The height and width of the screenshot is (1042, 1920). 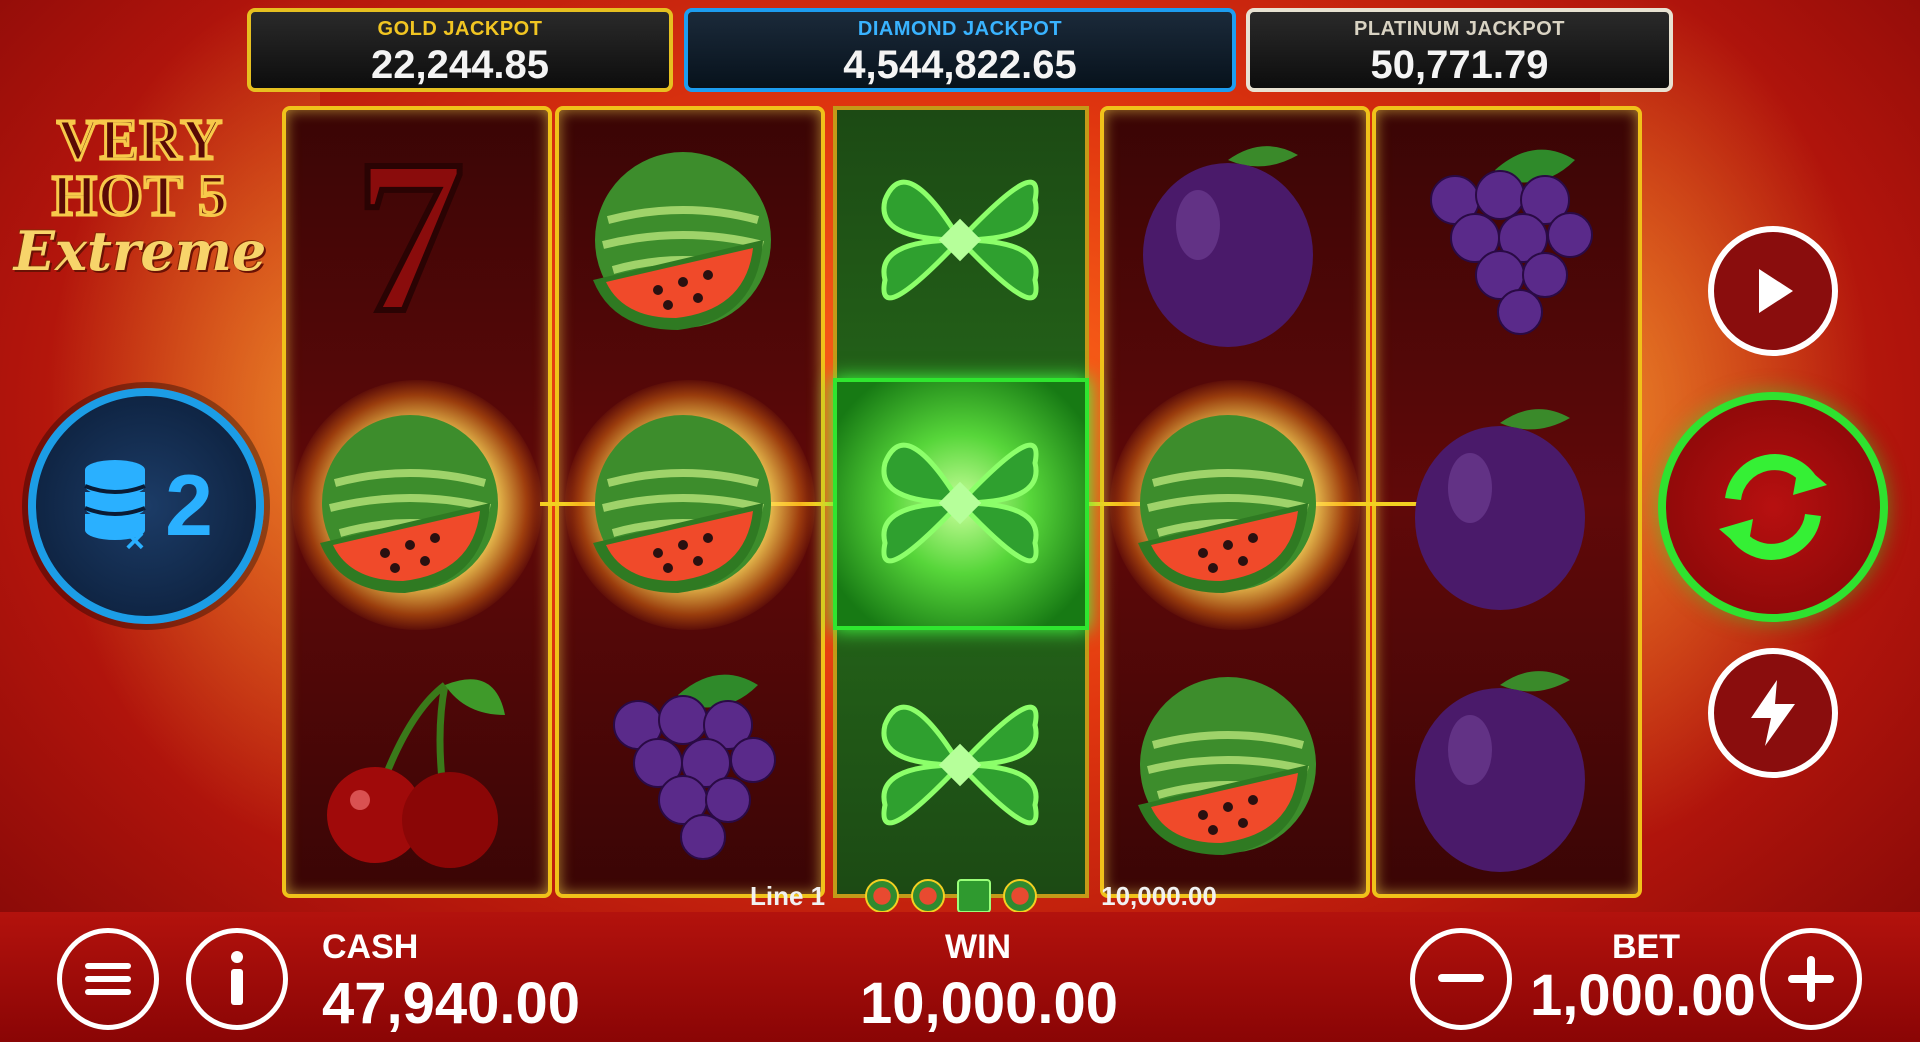 I want to click on info-button, so click(x=237, y=979).